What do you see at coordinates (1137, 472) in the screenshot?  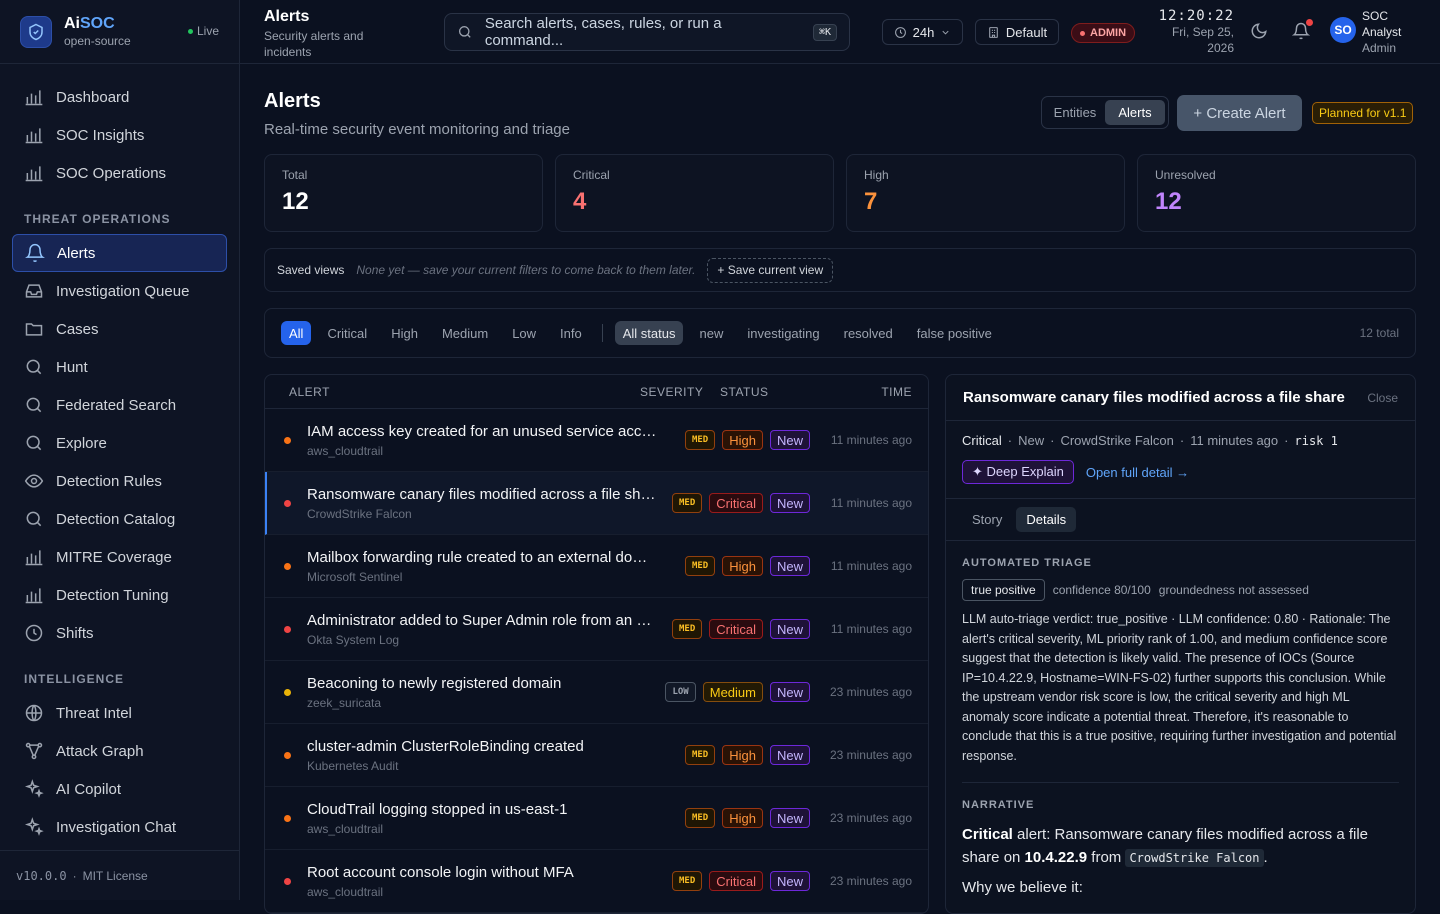 I see `open-full-detail-link: Open full detail →` at bounding box center [1137, 472].